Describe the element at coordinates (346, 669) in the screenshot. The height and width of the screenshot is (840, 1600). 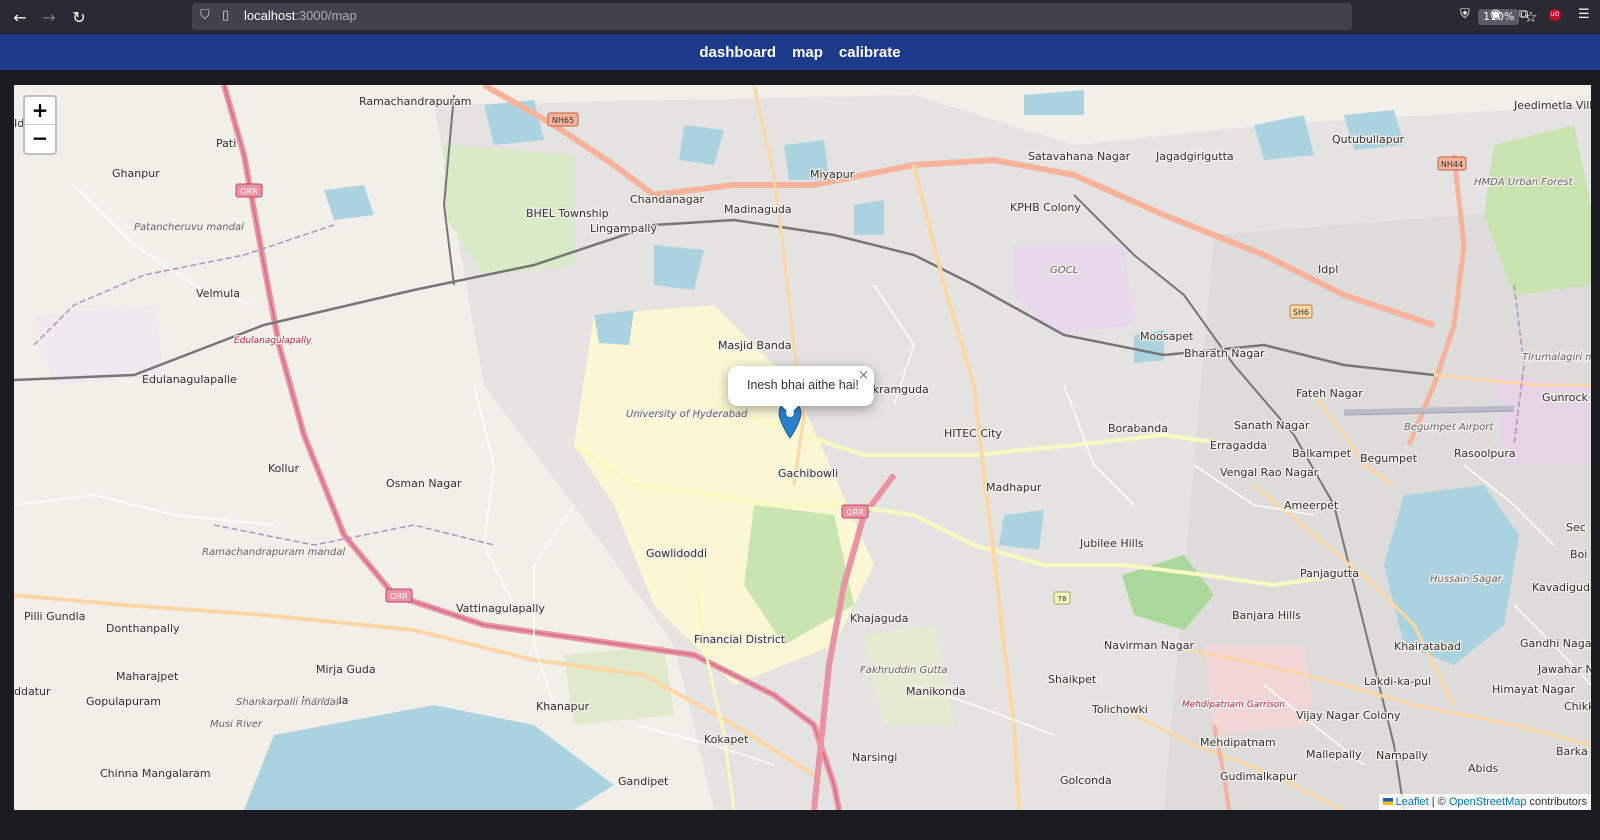
I see `map-place-label: Mirja Guda` at that location.